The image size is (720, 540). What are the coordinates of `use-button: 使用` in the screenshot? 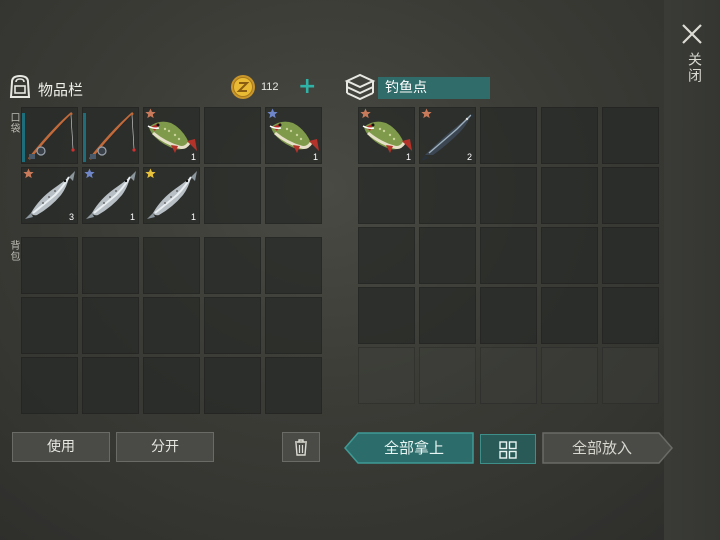 It's located at (61, 447).